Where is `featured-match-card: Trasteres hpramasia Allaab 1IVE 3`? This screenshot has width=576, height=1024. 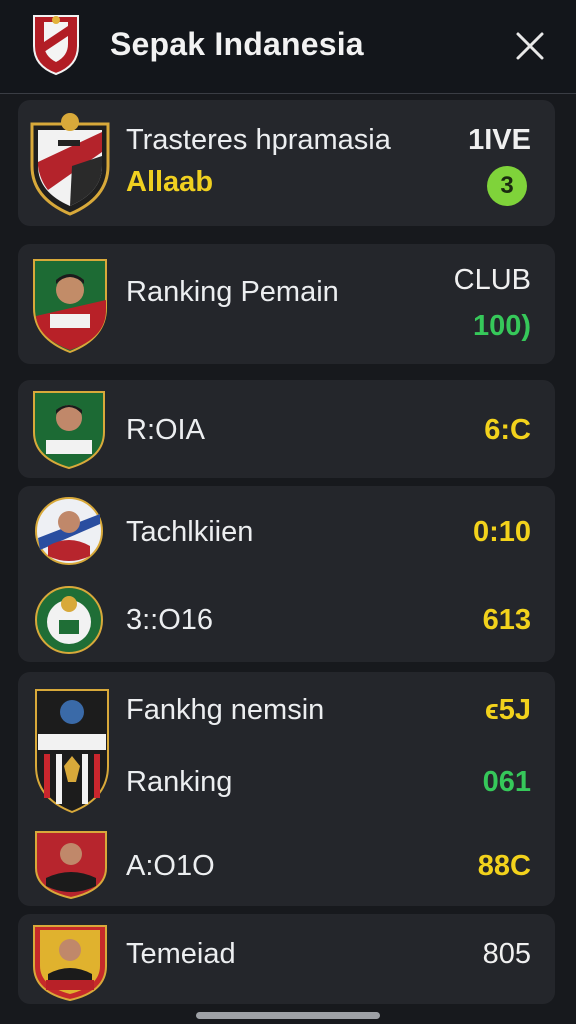 featured-match-card: Trasteres hpramasia Allaab 1IVE 3 is located at coordinates (286, 163).